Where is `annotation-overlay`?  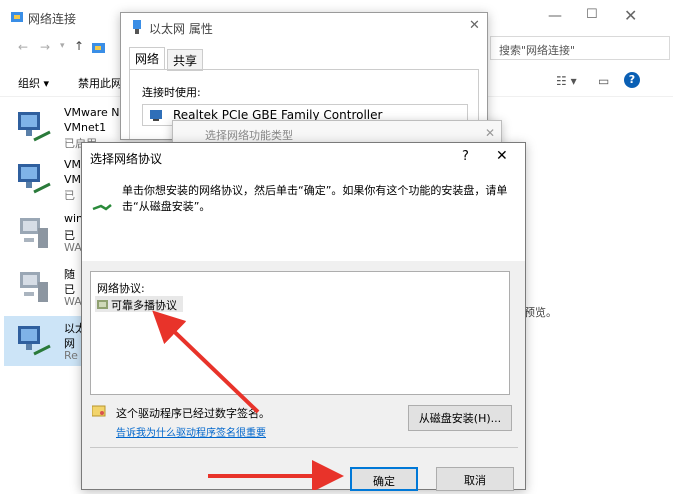
annotation-overlay is located at coordinates (248, 400).